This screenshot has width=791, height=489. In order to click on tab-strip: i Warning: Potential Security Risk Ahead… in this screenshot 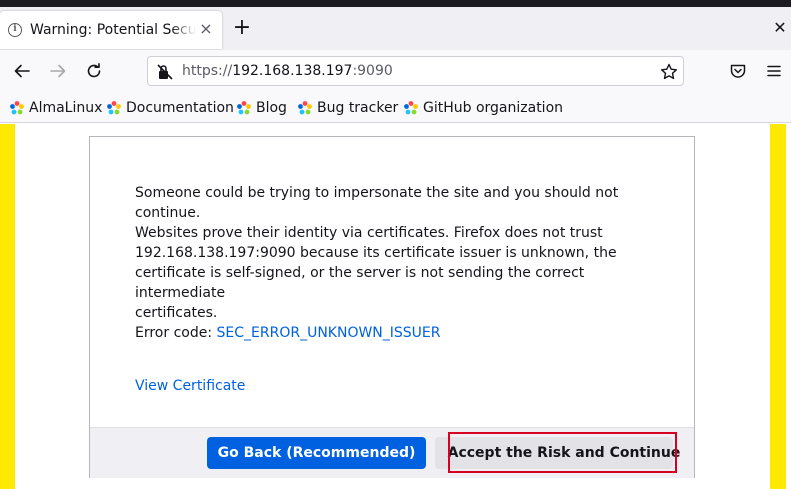, I will do `click(395, 28)`.